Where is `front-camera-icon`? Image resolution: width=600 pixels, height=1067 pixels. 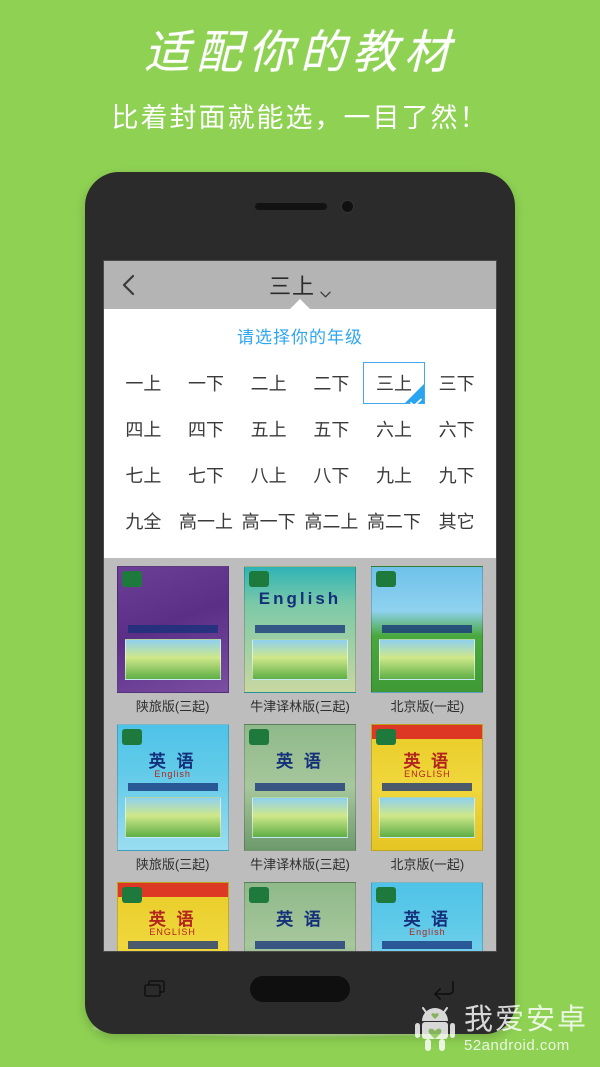 front-camera-icon is located at coordinates (347, 206).